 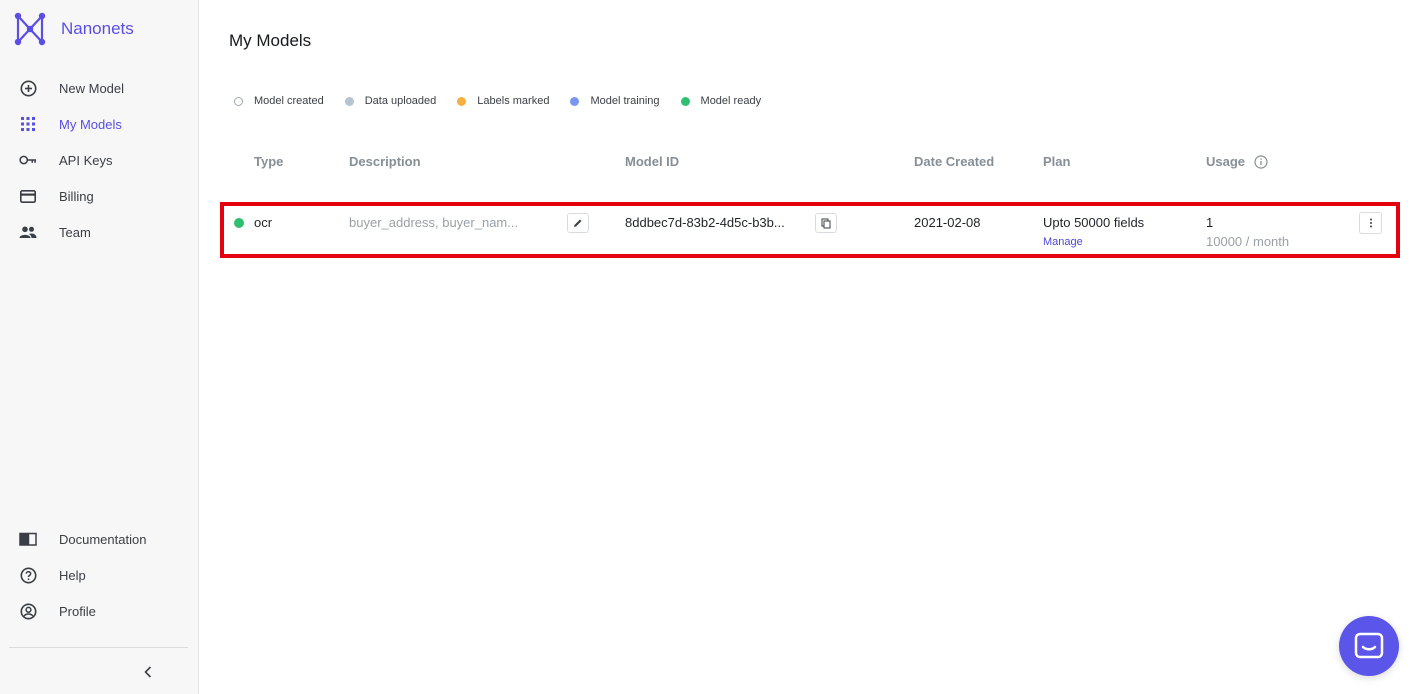 I want to click on copy-icon, so click(x=826, y=223).